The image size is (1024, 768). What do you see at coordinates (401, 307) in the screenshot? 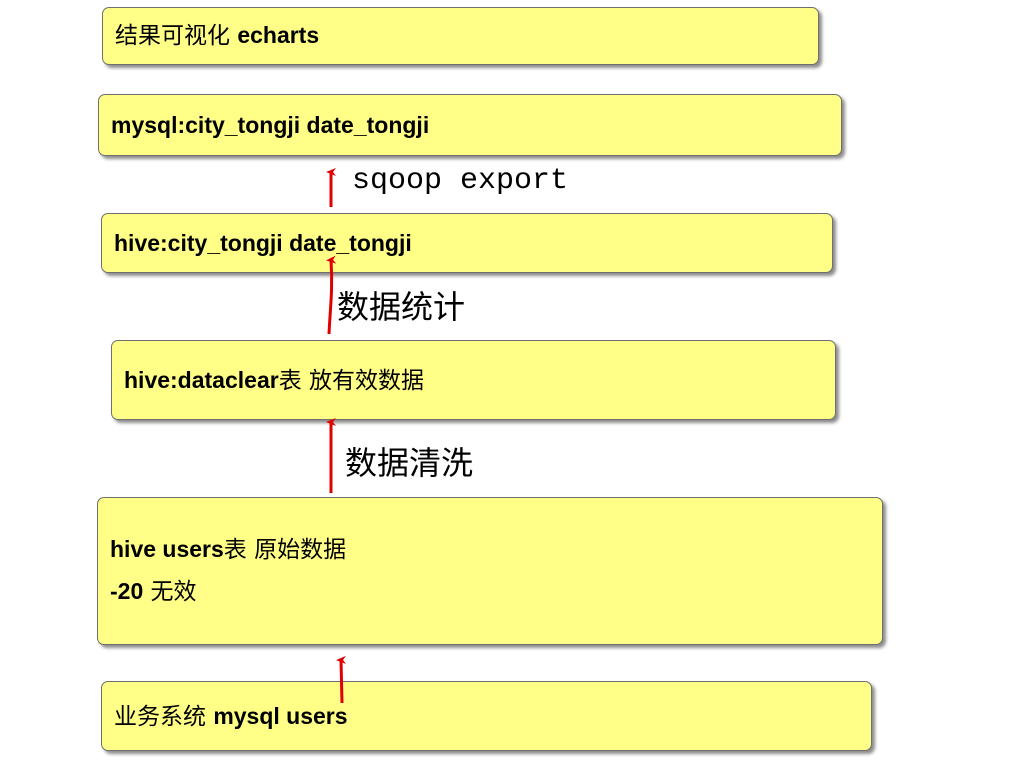
I see `edge-label-stats: 数据统计` at bounding box center [401, 307].